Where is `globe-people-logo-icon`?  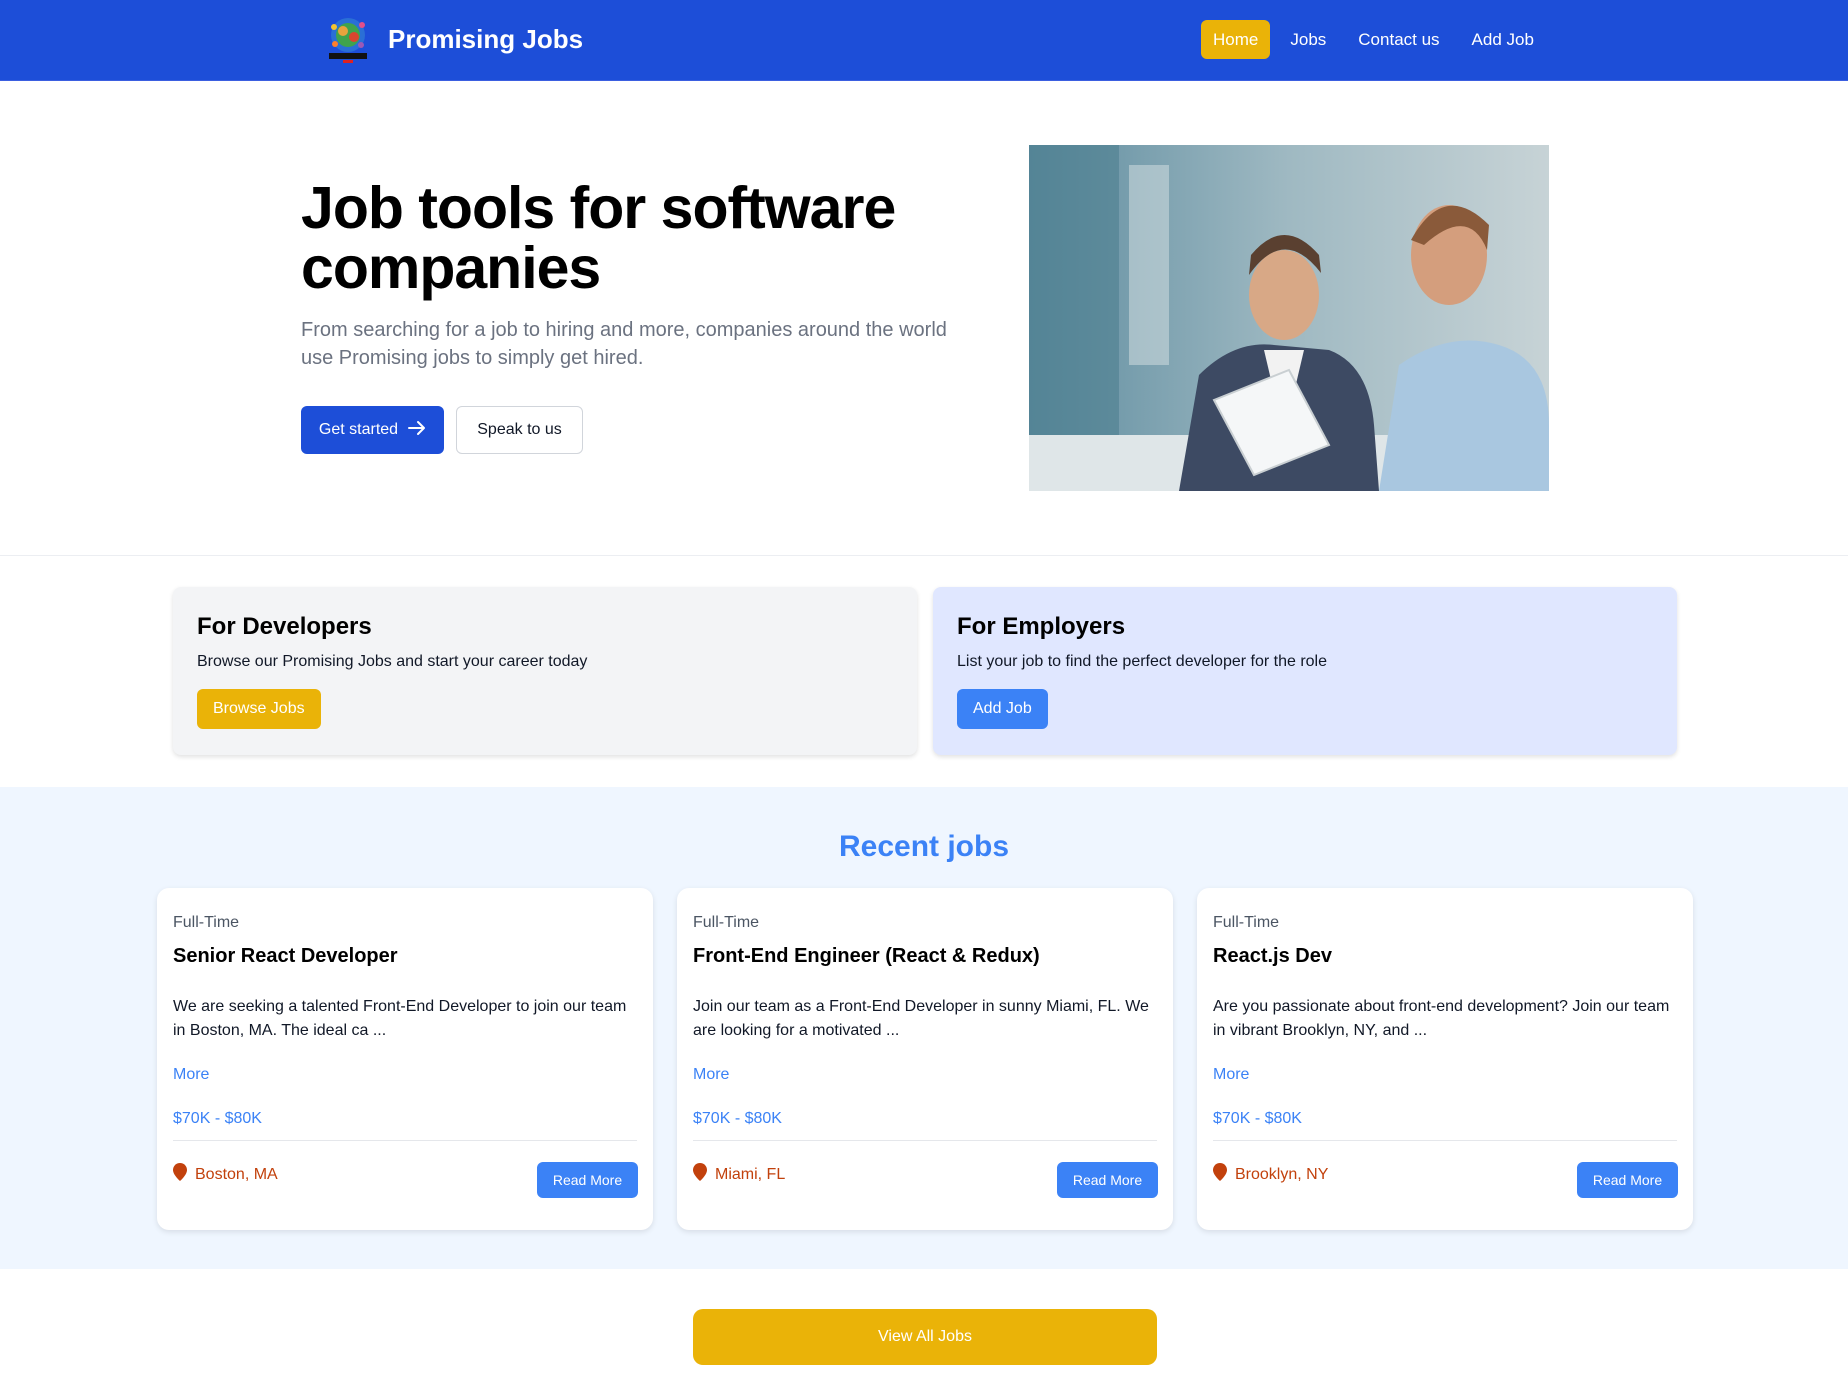 globe-people-logo-icon is located at coordinates (348, 40).